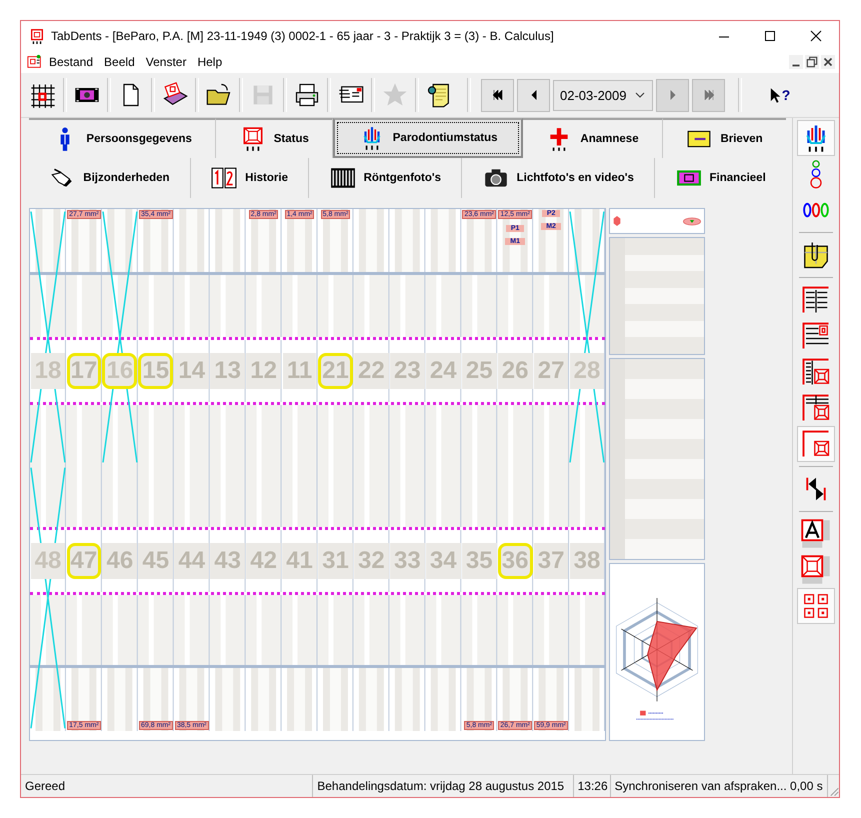  Describe the element at coordinates (263, 371) in the screenshot. I see `tooth-number: 12` at that location.